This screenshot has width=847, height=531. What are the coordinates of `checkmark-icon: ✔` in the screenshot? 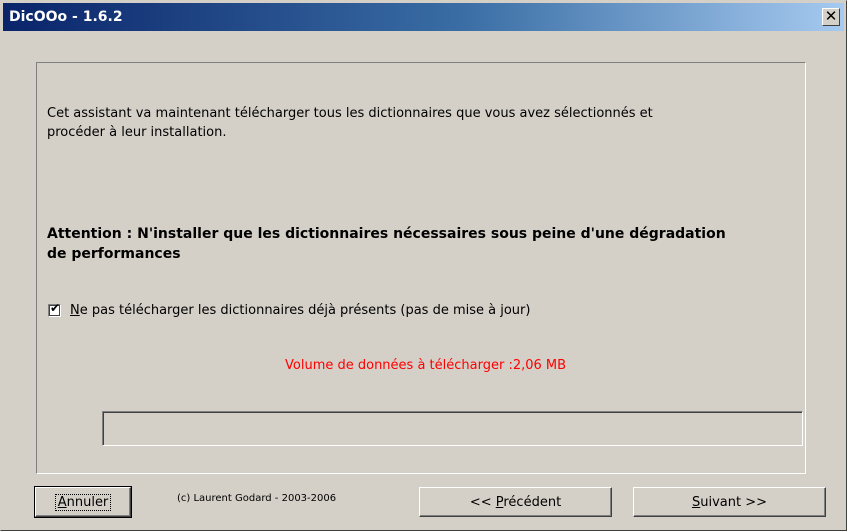 It's located at (55, 307).